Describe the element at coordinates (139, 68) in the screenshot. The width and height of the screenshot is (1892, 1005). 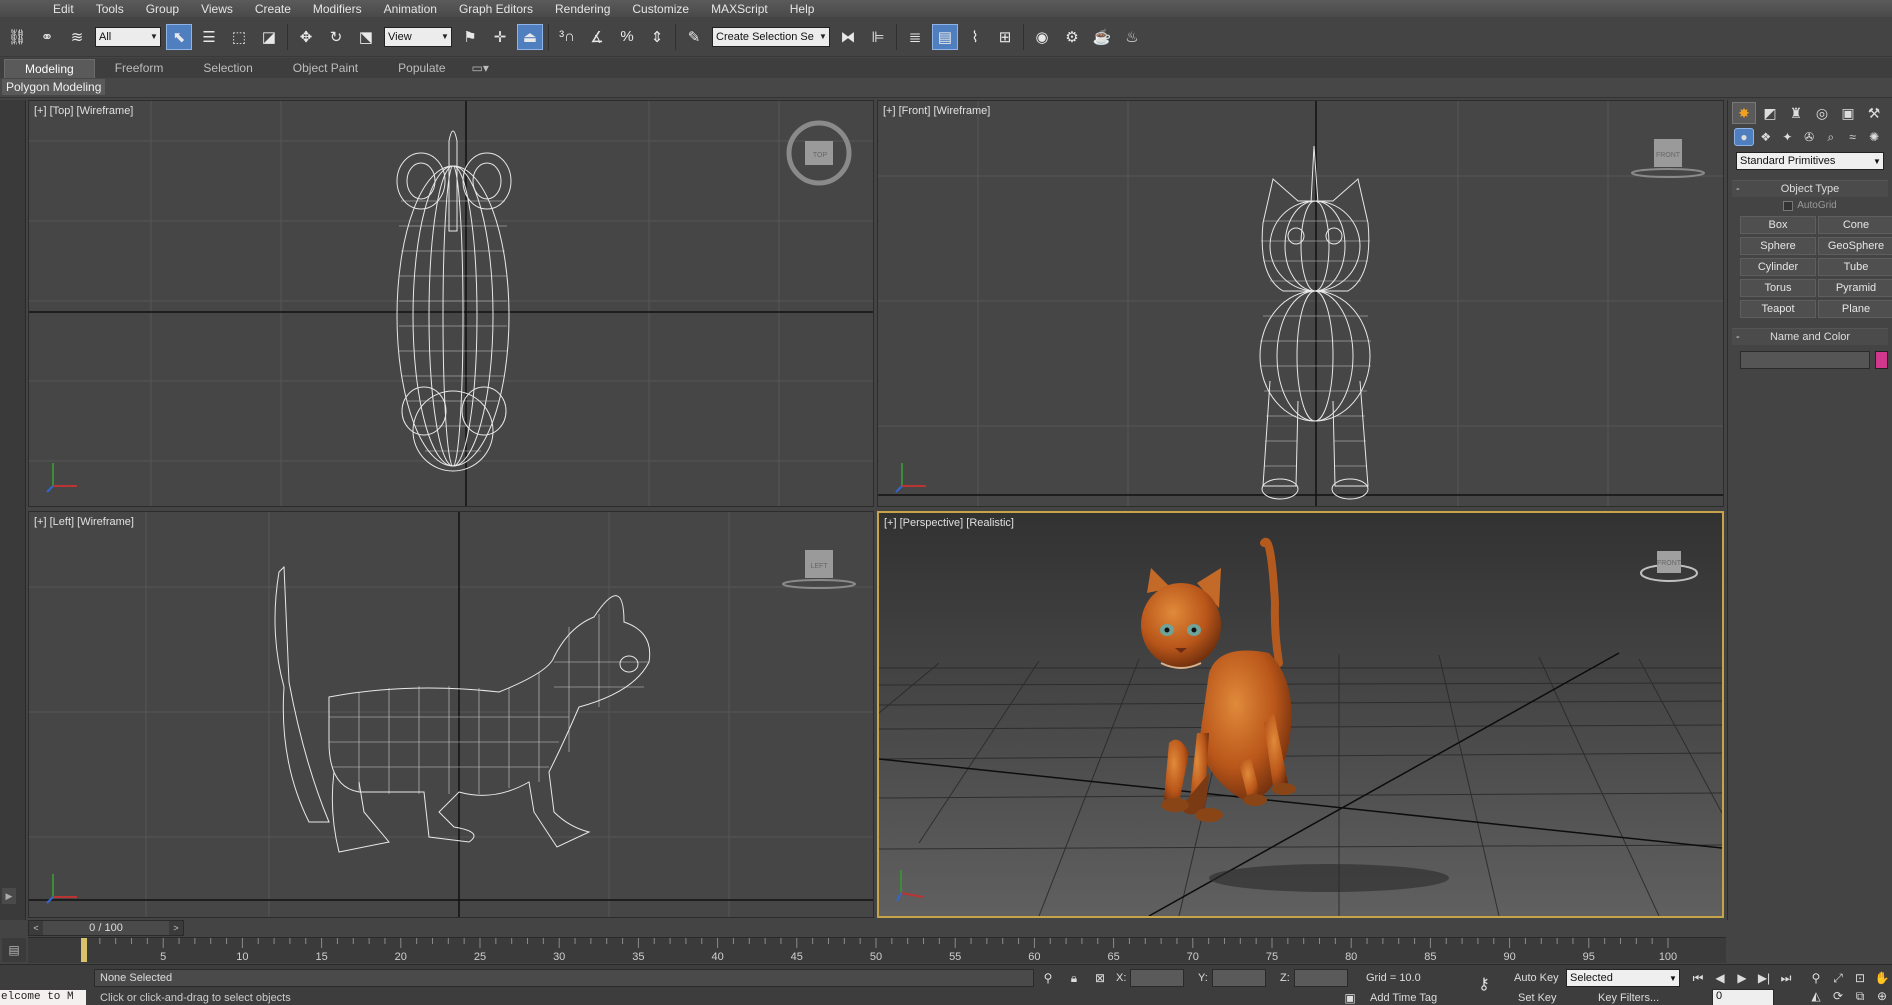
I see `tab-freeform: Freeform` at that location.